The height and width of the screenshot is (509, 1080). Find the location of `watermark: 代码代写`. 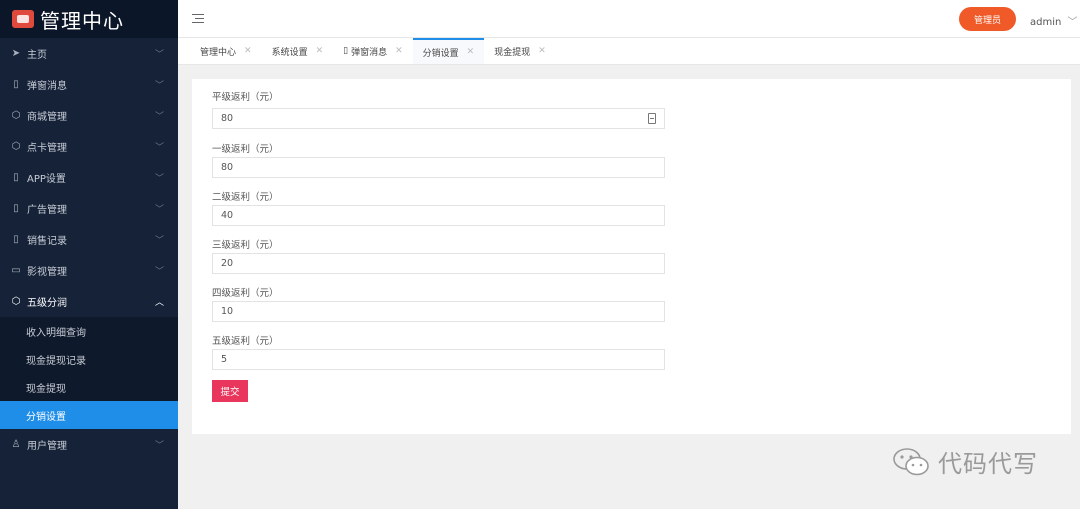

watermark: 代码代写 is located at coordinates (965, 461).